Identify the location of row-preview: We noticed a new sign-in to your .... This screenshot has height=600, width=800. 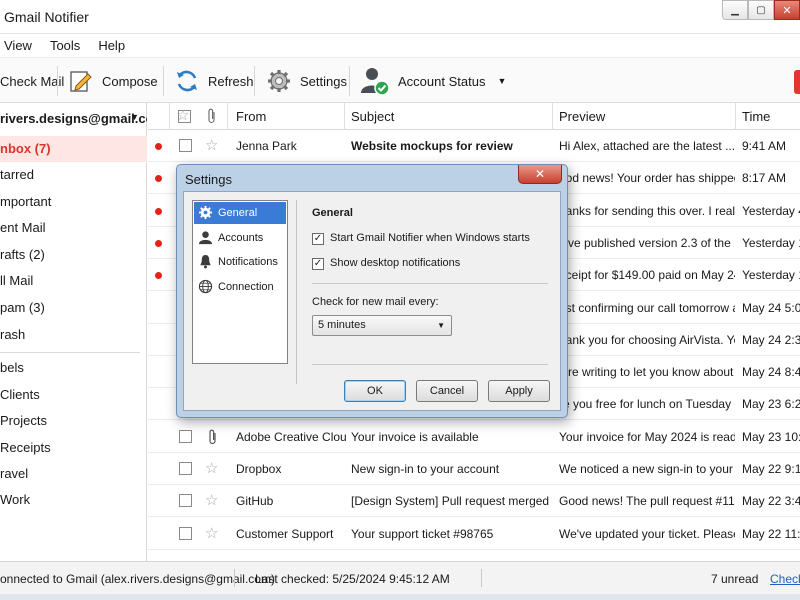
(647, 469).